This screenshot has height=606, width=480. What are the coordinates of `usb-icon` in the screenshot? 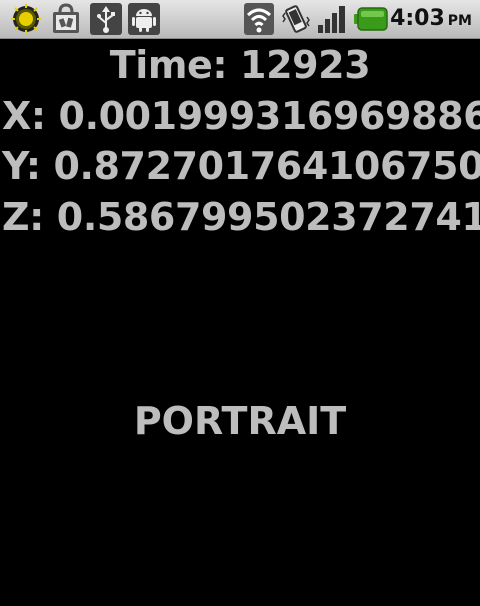 It's located at (106, 19).